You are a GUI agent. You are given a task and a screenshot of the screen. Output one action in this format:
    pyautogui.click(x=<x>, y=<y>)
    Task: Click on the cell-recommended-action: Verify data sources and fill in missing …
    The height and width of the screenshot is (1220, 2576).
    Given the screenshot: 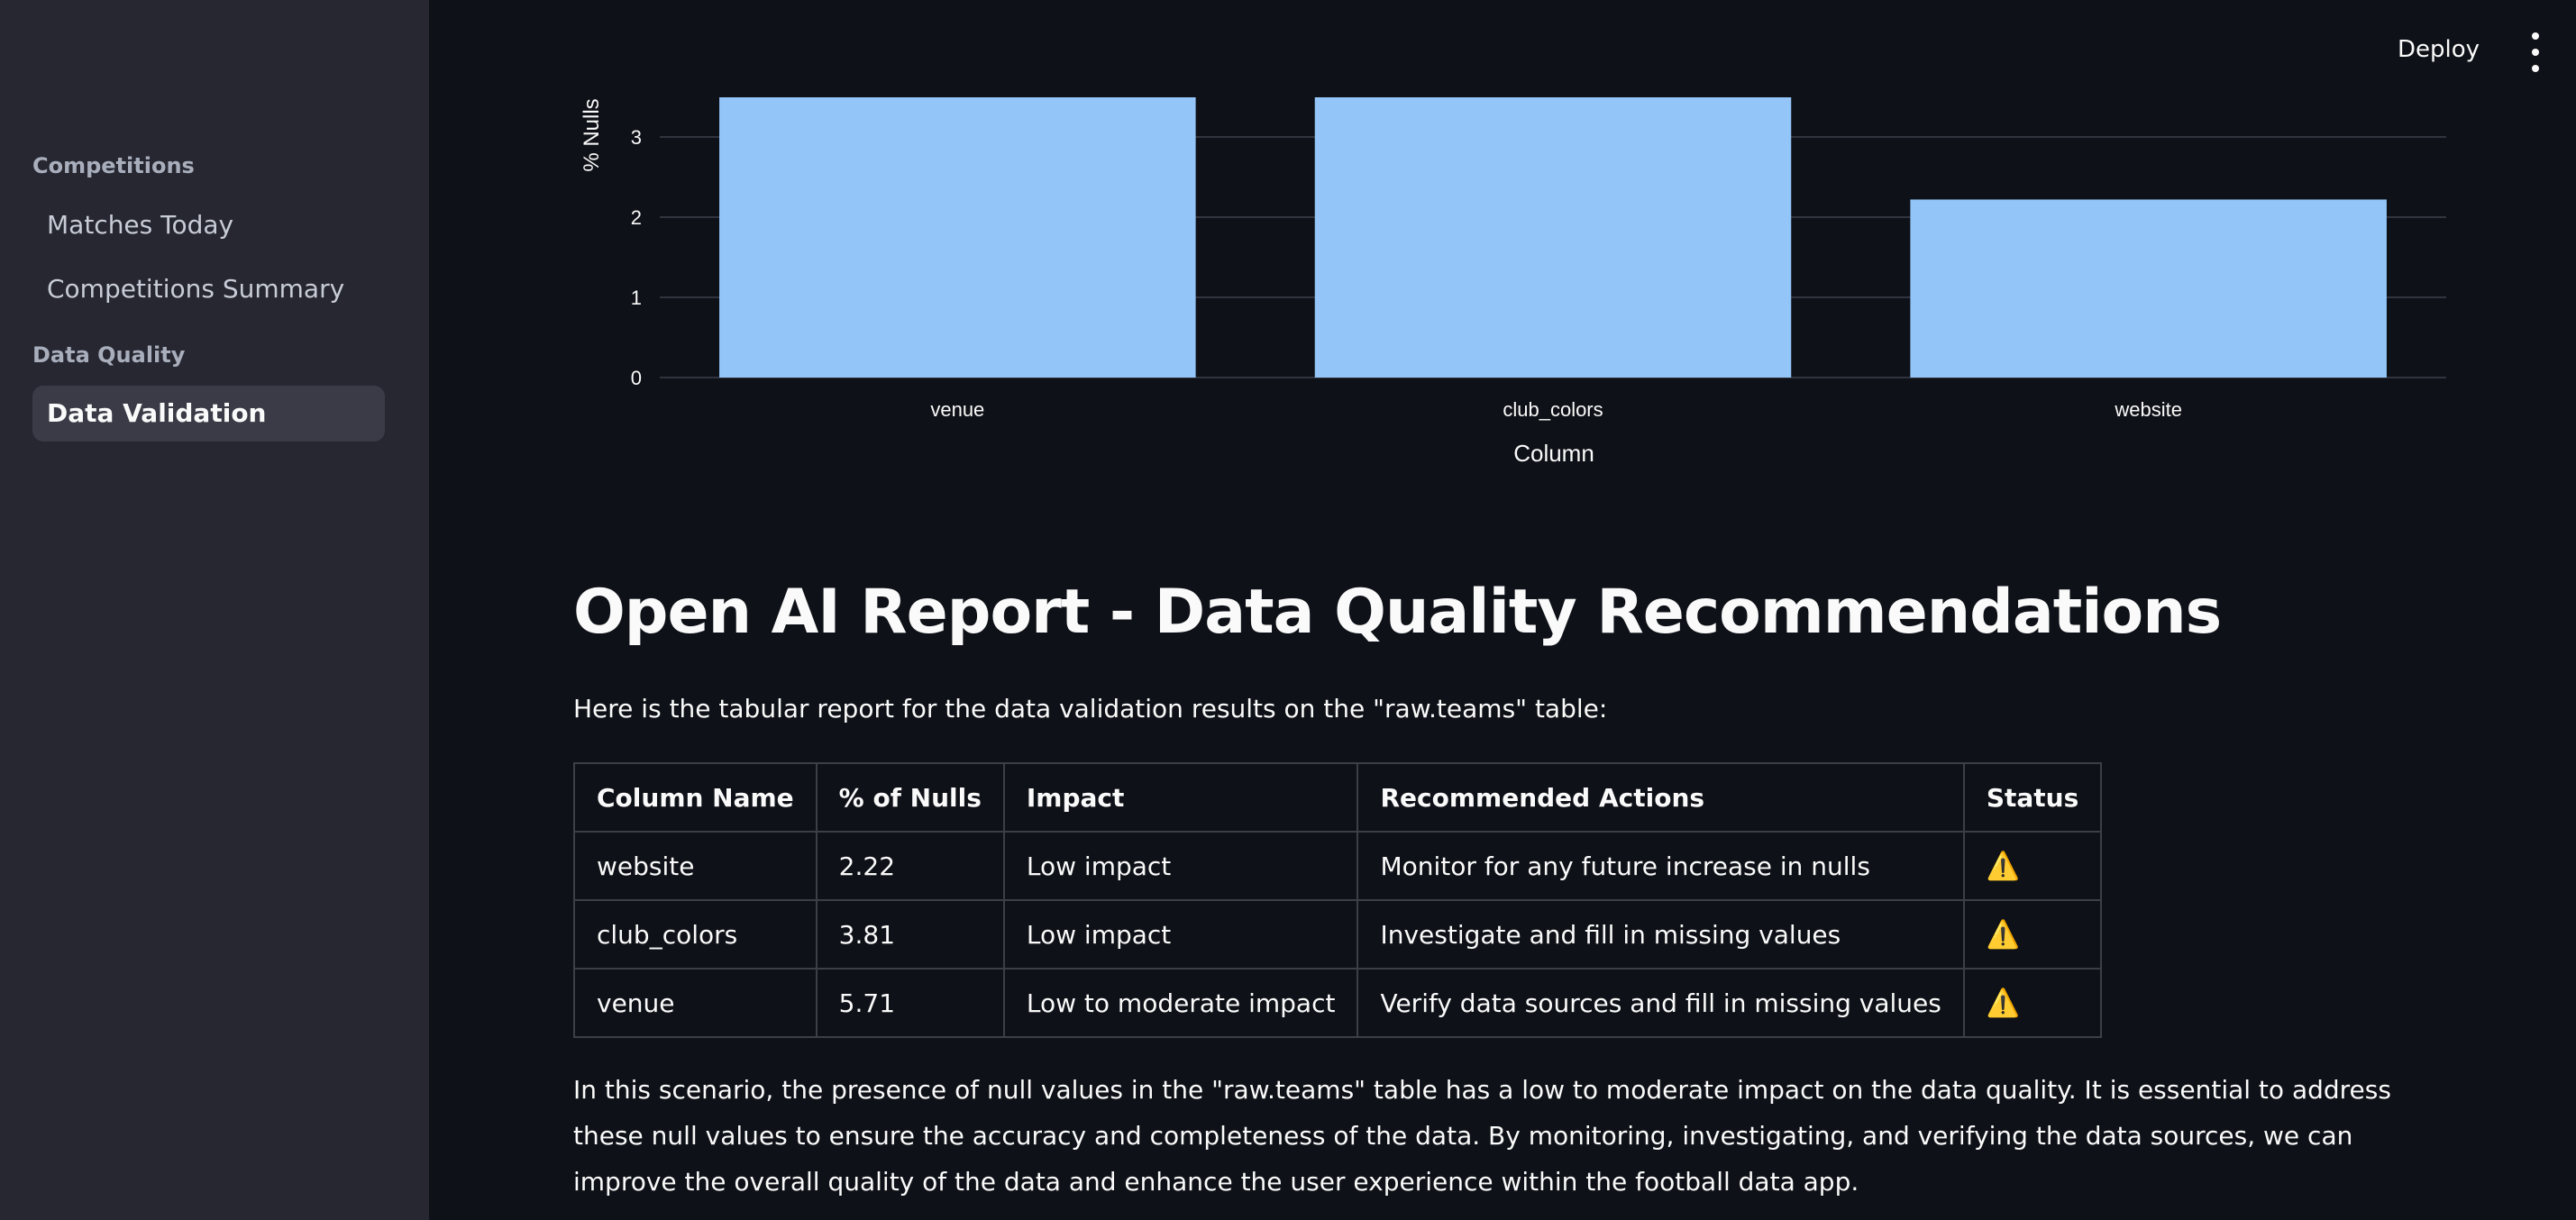 What is the action you would take?
    pyautogui.click(x=1661, y=1003)
    